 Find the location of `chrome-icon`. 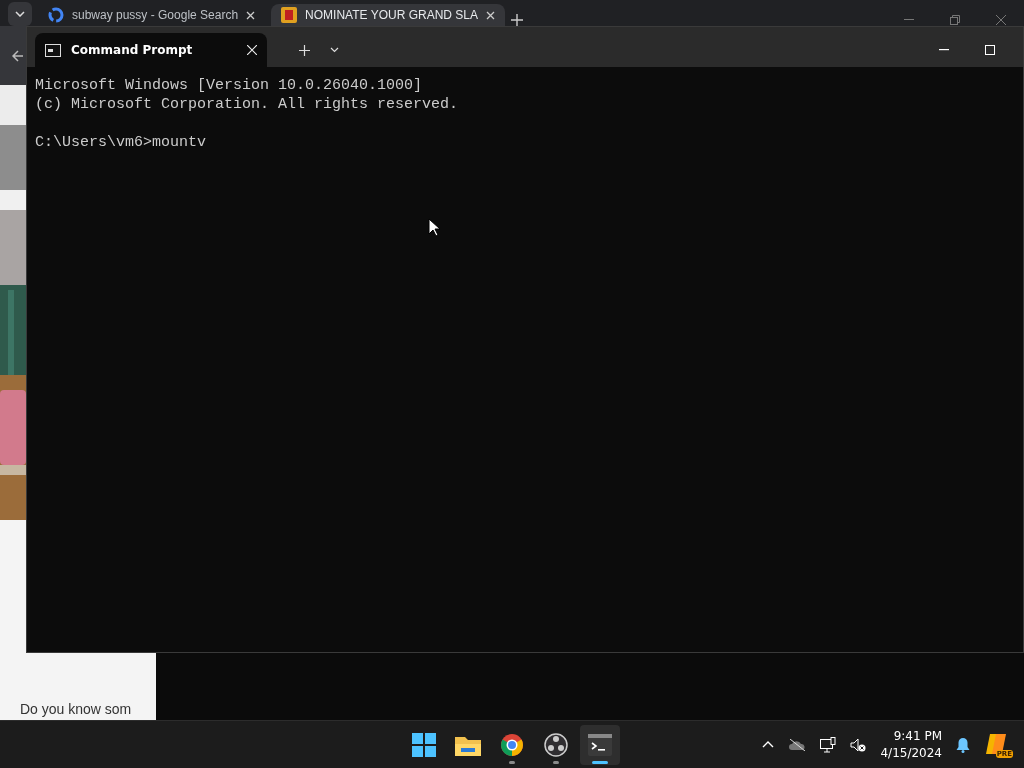

chrome-icon is located at coordinates (512, 744).